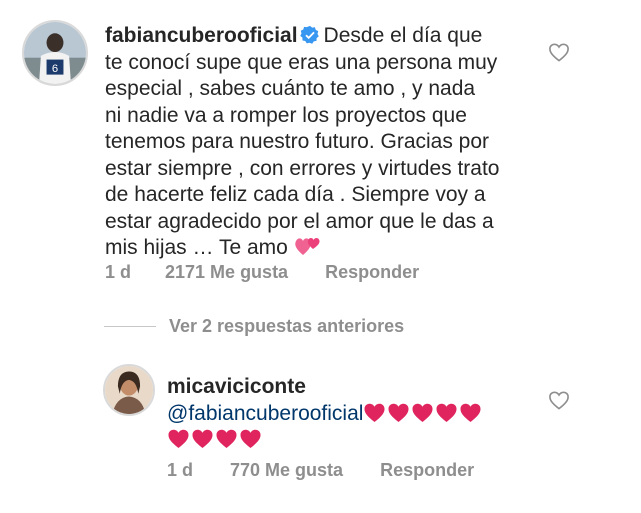 This screenshot has width=641, height=513. I want to click on two-hearts-icon, so click(308, 246).